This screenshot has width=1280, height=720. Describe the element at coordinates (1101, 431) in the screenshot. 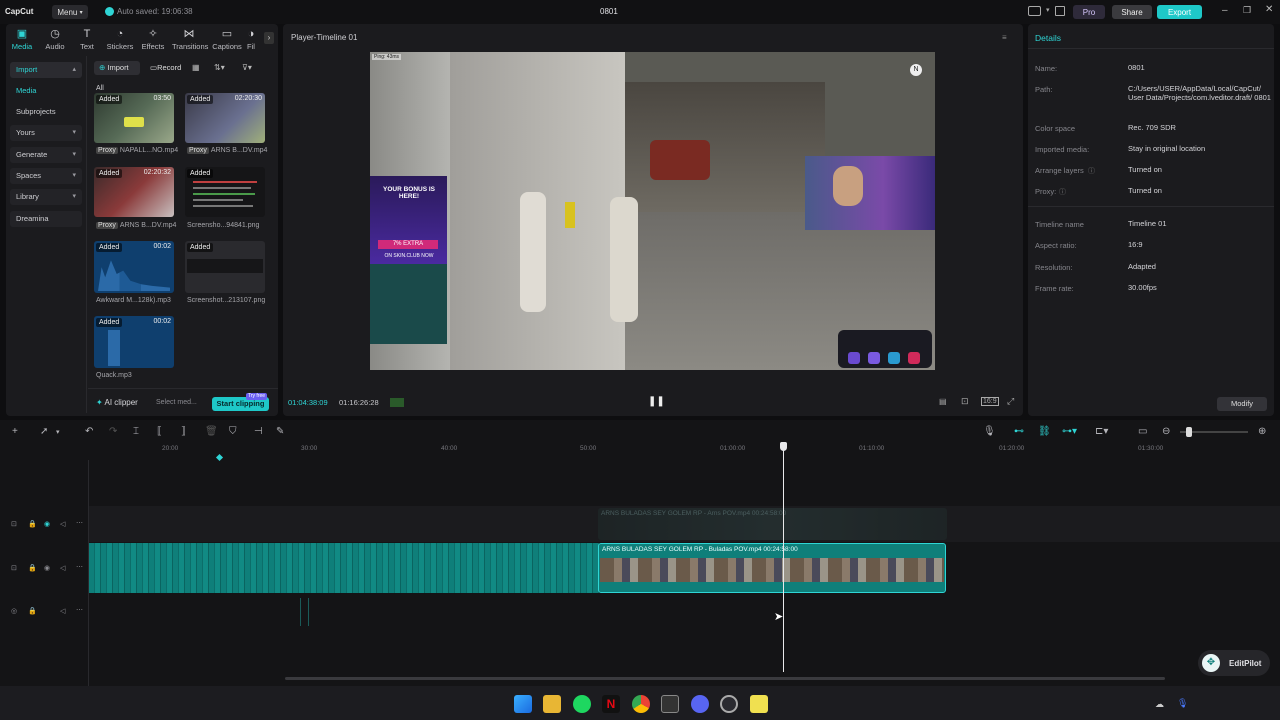

I see `snap-icon: ⊏▾` at that location.